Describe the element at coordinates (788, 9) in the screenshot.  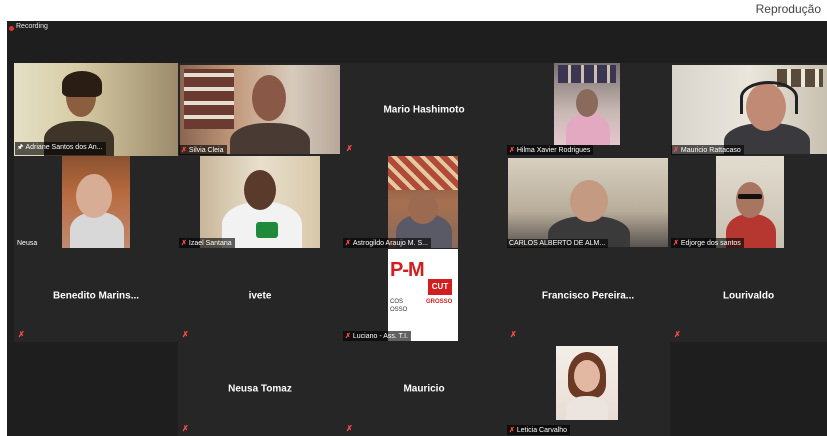
I see `photo-credit: Reprodução` at that location.